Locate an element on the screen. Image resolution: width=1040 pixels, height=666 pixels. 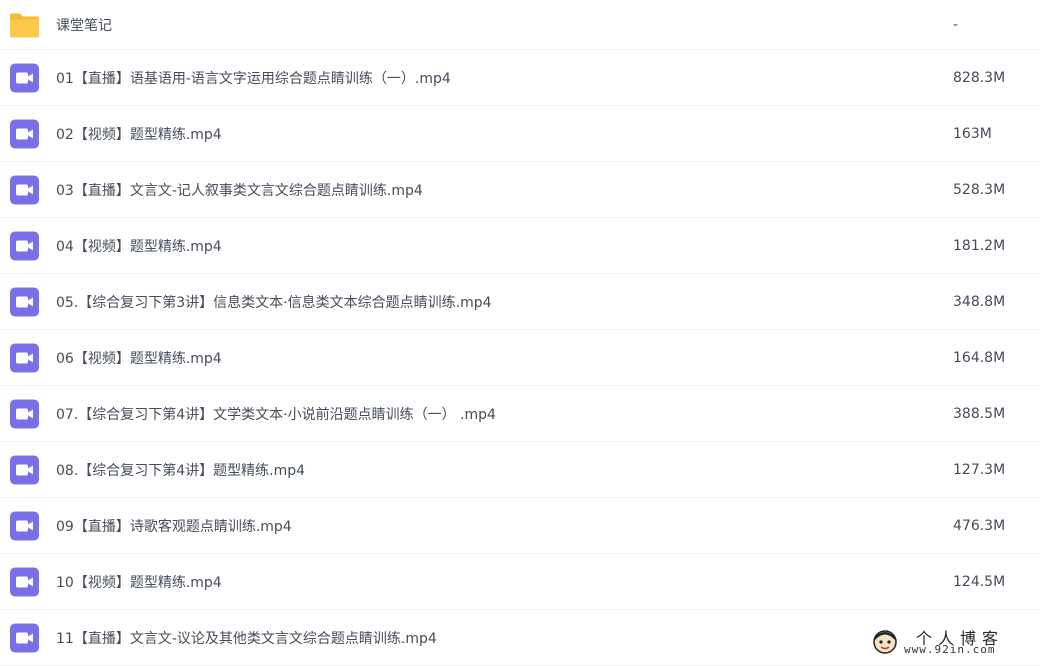
file-size: 124.5M is located at coordinates (979, 581).